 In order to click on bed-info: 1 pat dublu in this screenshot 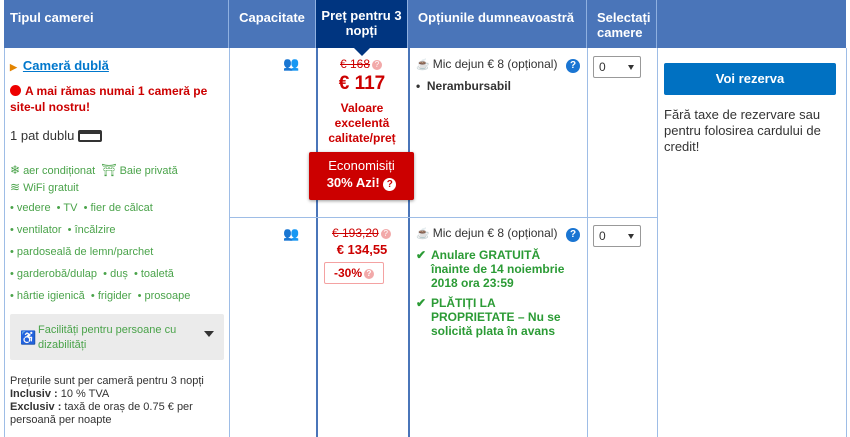, I will do `click(56, 135)`.